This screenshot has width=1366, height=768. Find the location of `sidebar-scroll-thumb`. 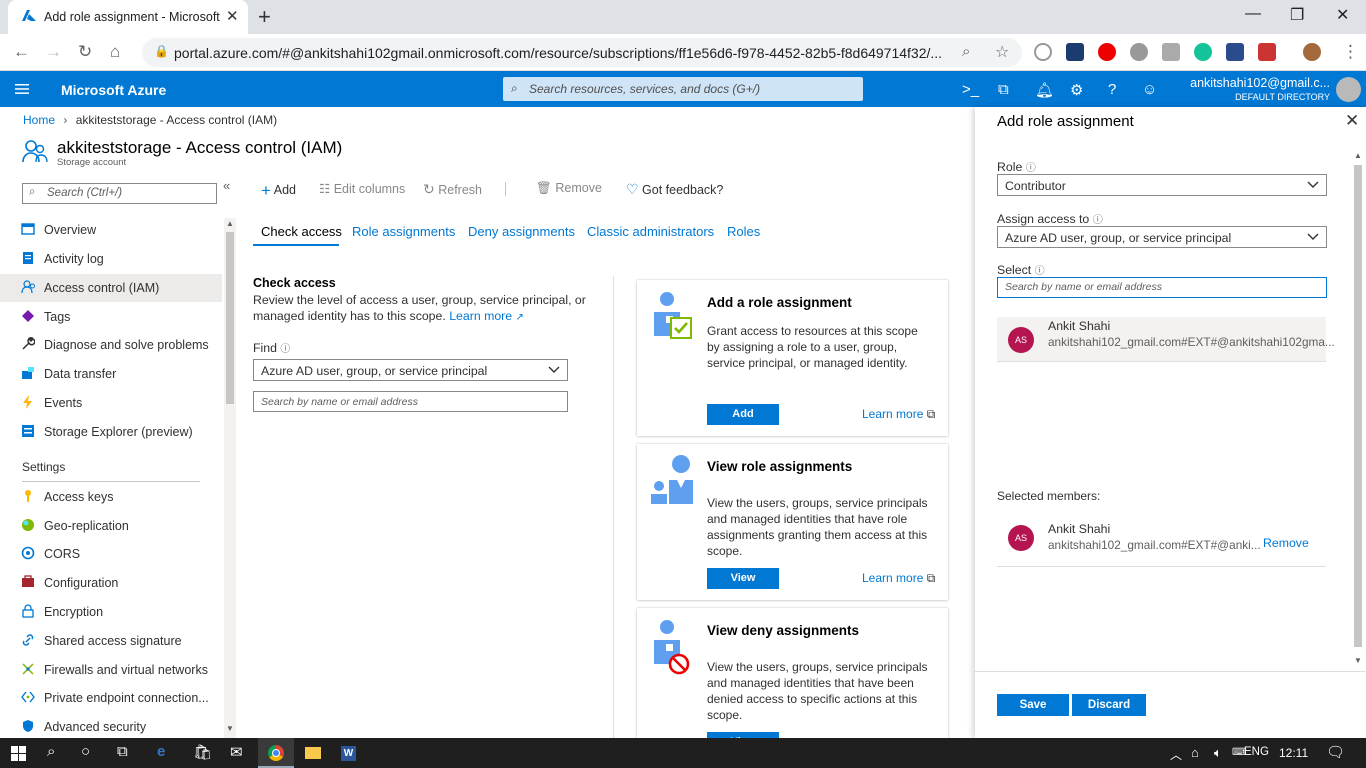

sidebar-scroll-thumb is located at coordinates (230, 318).